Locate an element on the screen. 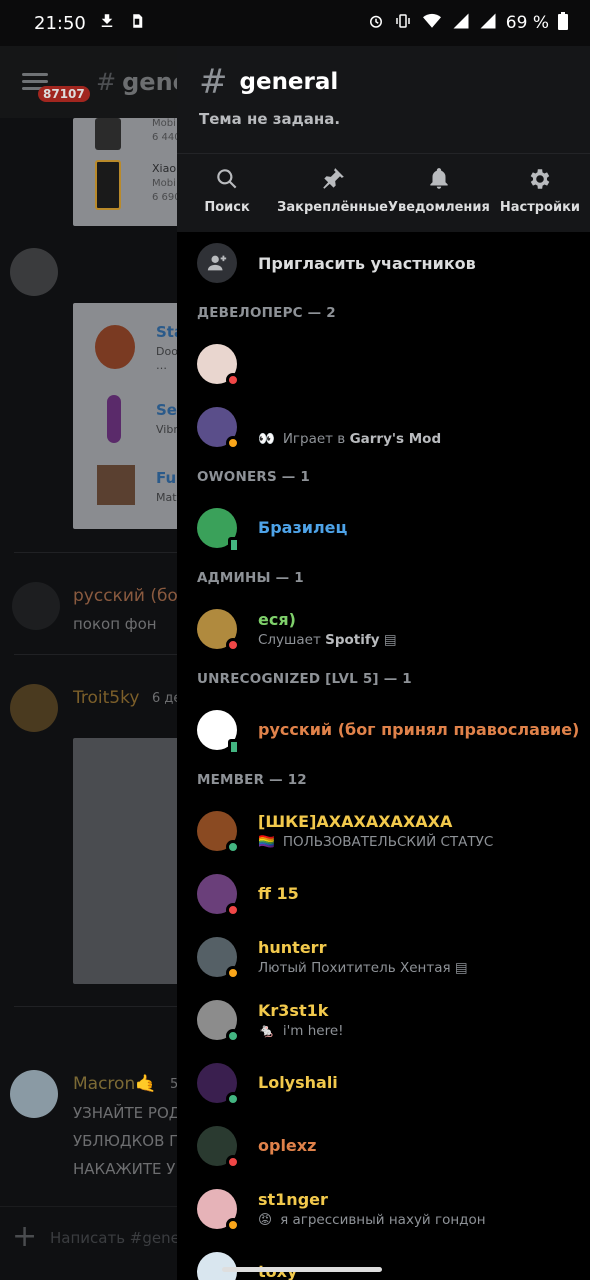 The image size is (590, 1280). search-button: Поиск is located at coordinates (227, 193).